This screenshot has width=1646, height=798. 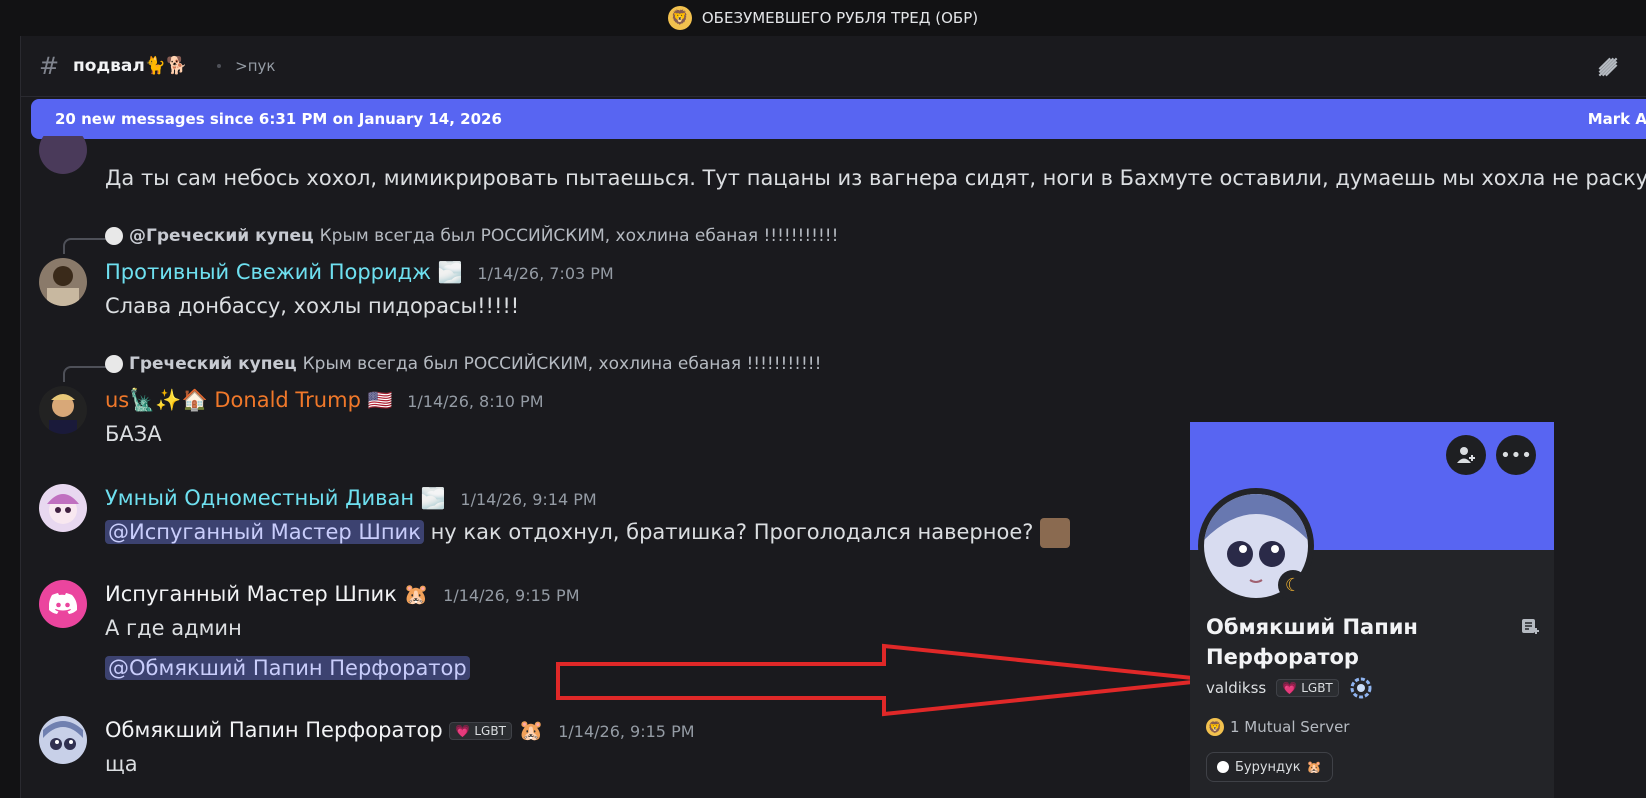 I want to click on title-bar: 🦁 ОБЕЗУМЕВШЕГО РУБЛЯ ТРЕД (ОБР), so click(x=823, y=18).